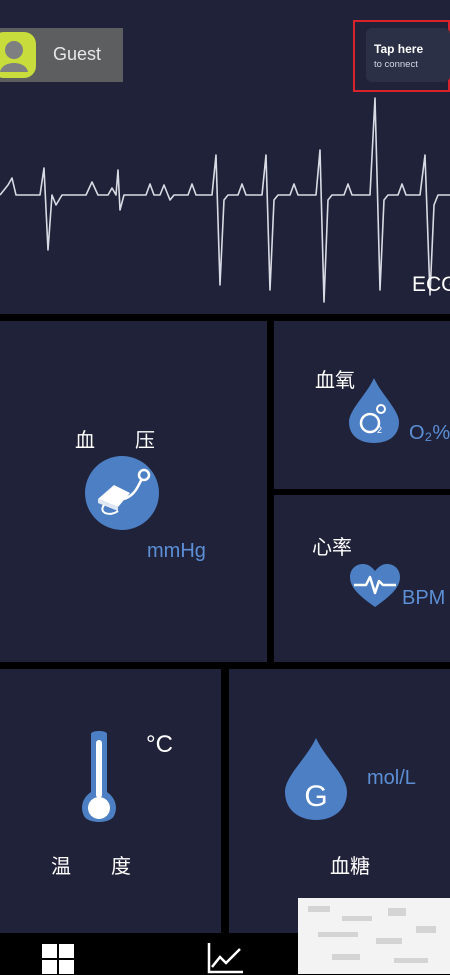 The height and width of the screenshot is (975, 450). What do you see at coordinates (379, 430) in the screenshot?
I see `svg-text: 2` at bounding box center [379, 430].